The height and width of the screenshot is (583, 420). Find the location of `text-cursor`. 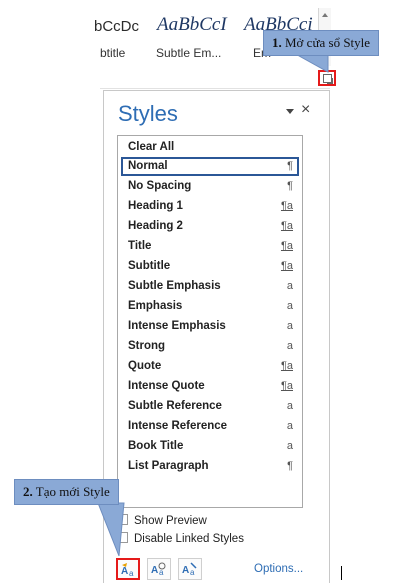

text-cursor is located at coordinates (341, 573).